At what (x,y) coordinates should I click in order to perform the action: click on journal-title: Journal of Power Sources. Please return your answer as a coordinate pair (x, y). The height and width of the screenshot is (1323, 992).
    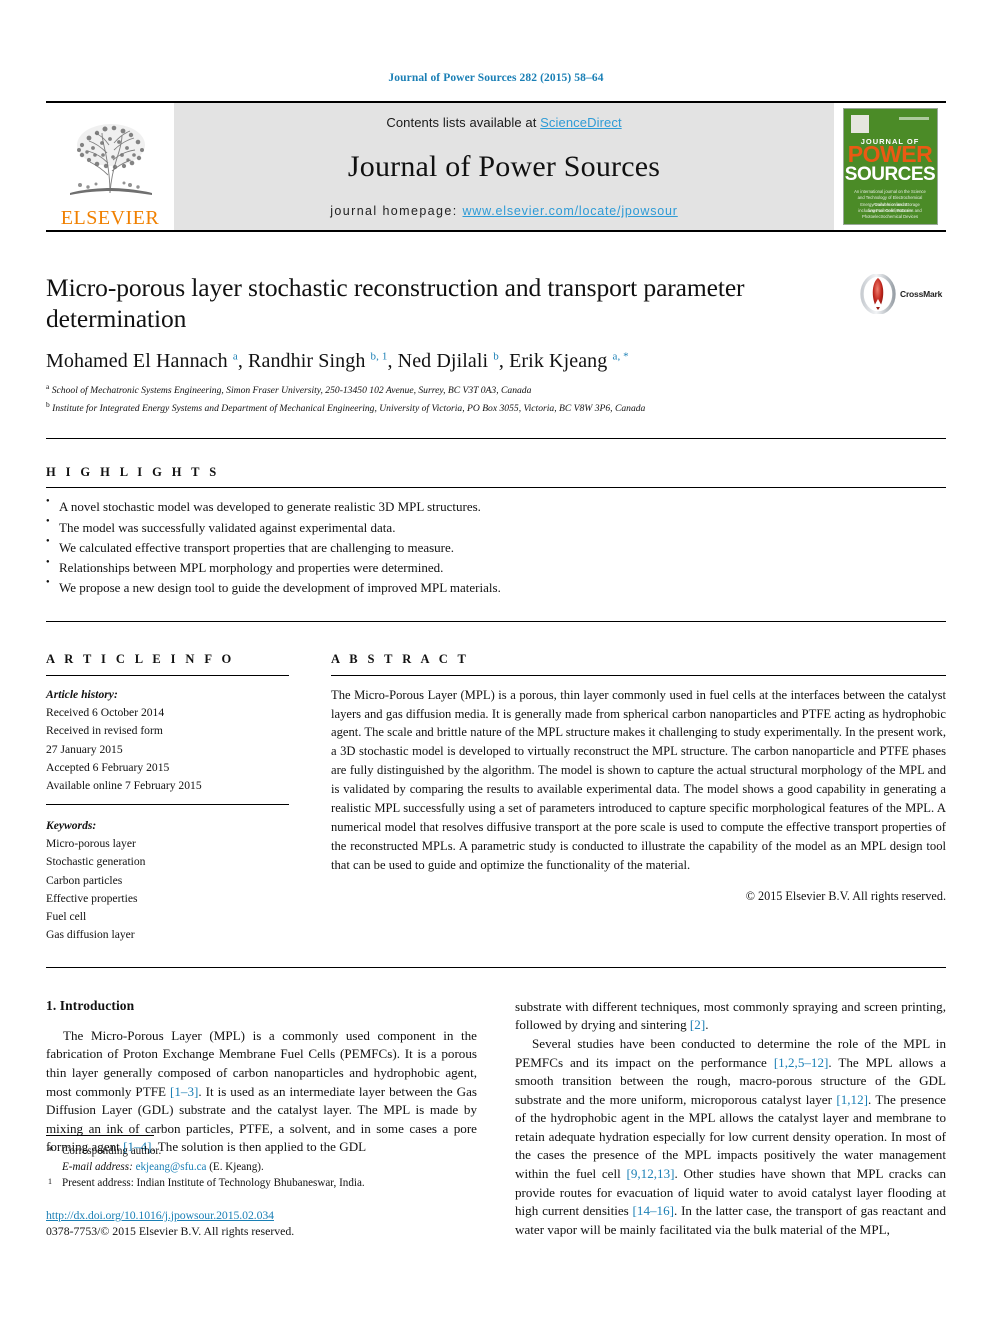
    Looking at the image, I should click on (504, 166).